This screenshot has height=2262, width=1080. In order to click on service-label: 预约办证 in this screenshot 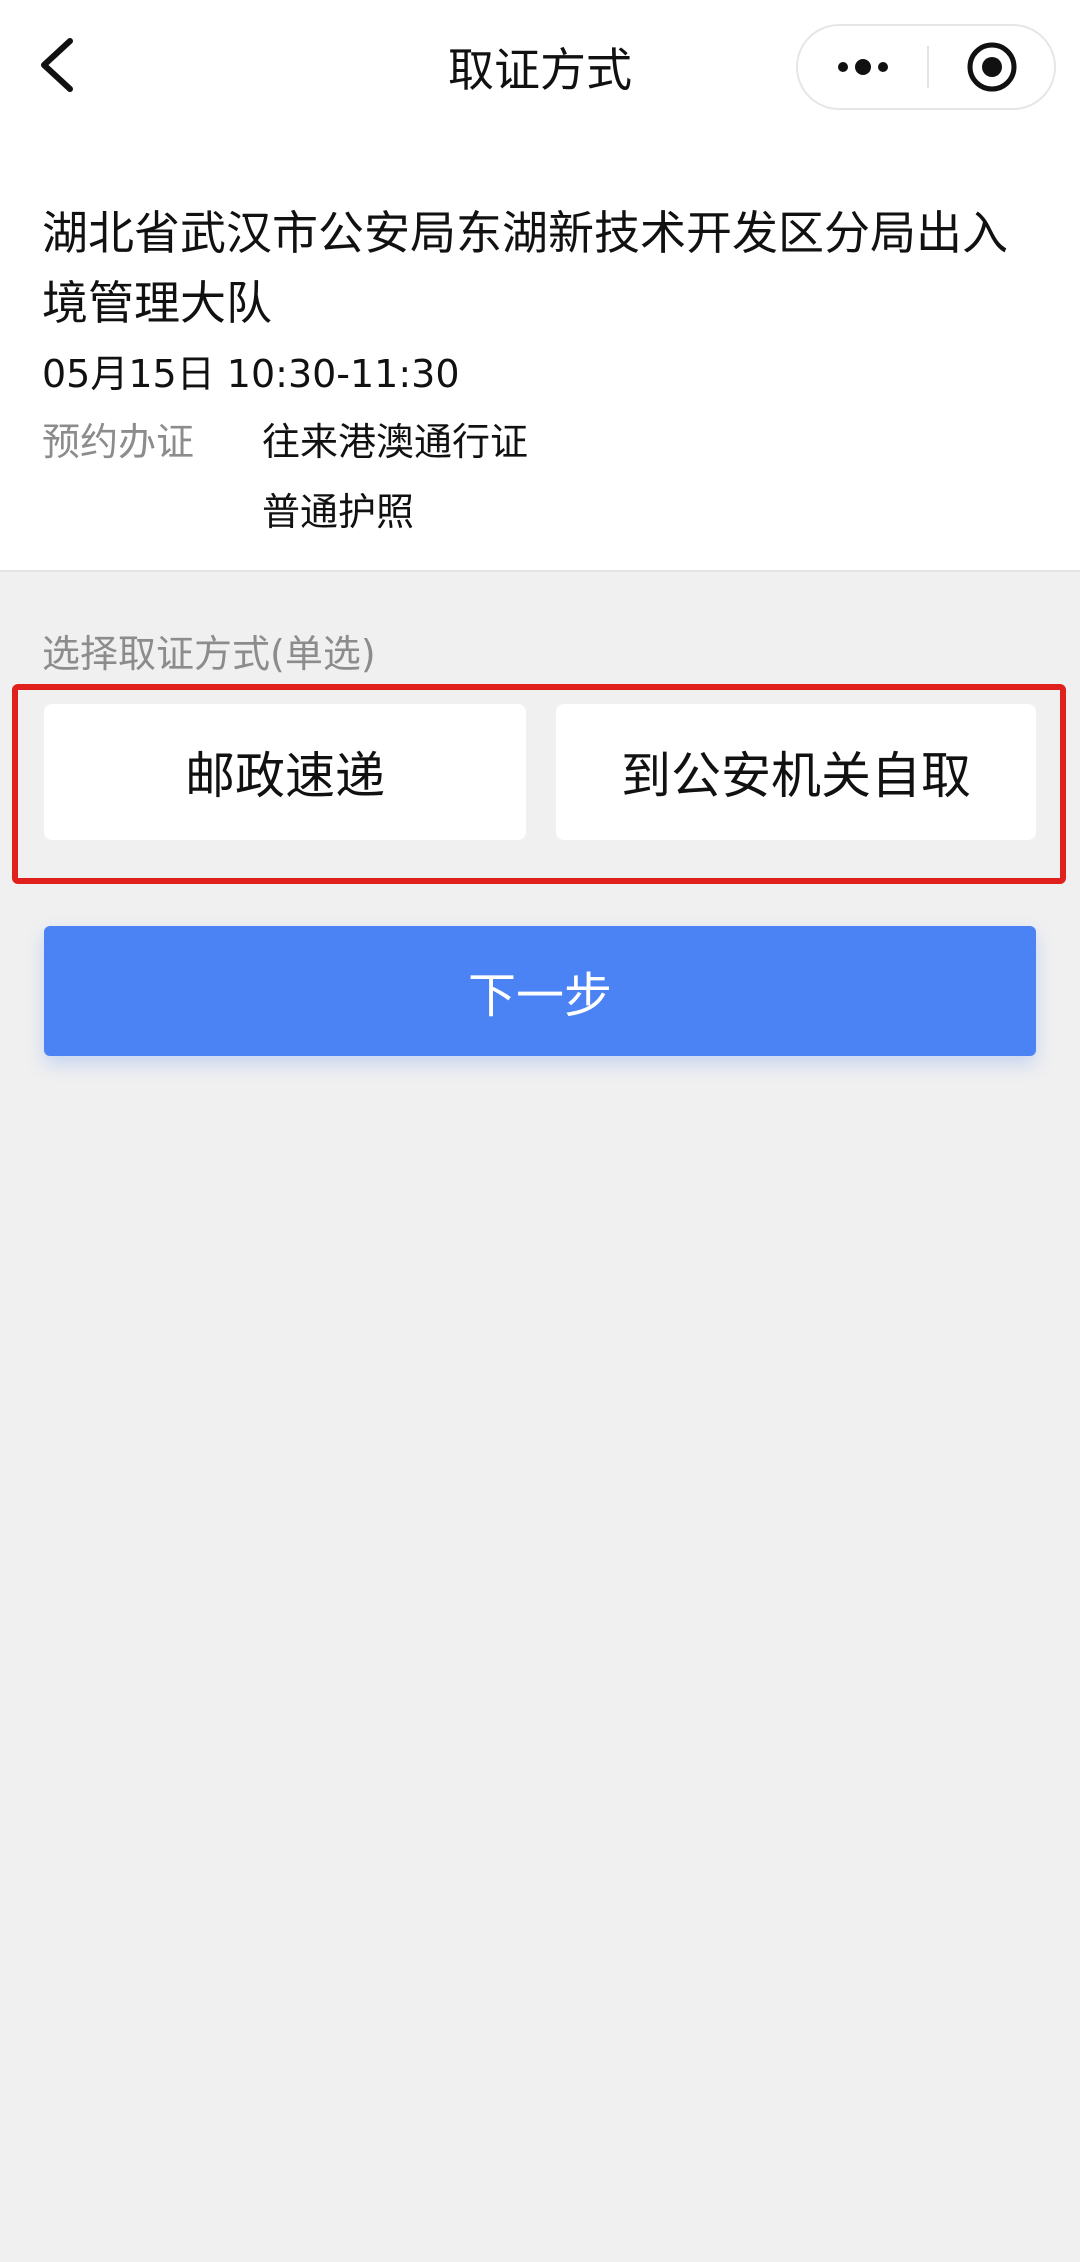, I will do `click(118, 442)`.